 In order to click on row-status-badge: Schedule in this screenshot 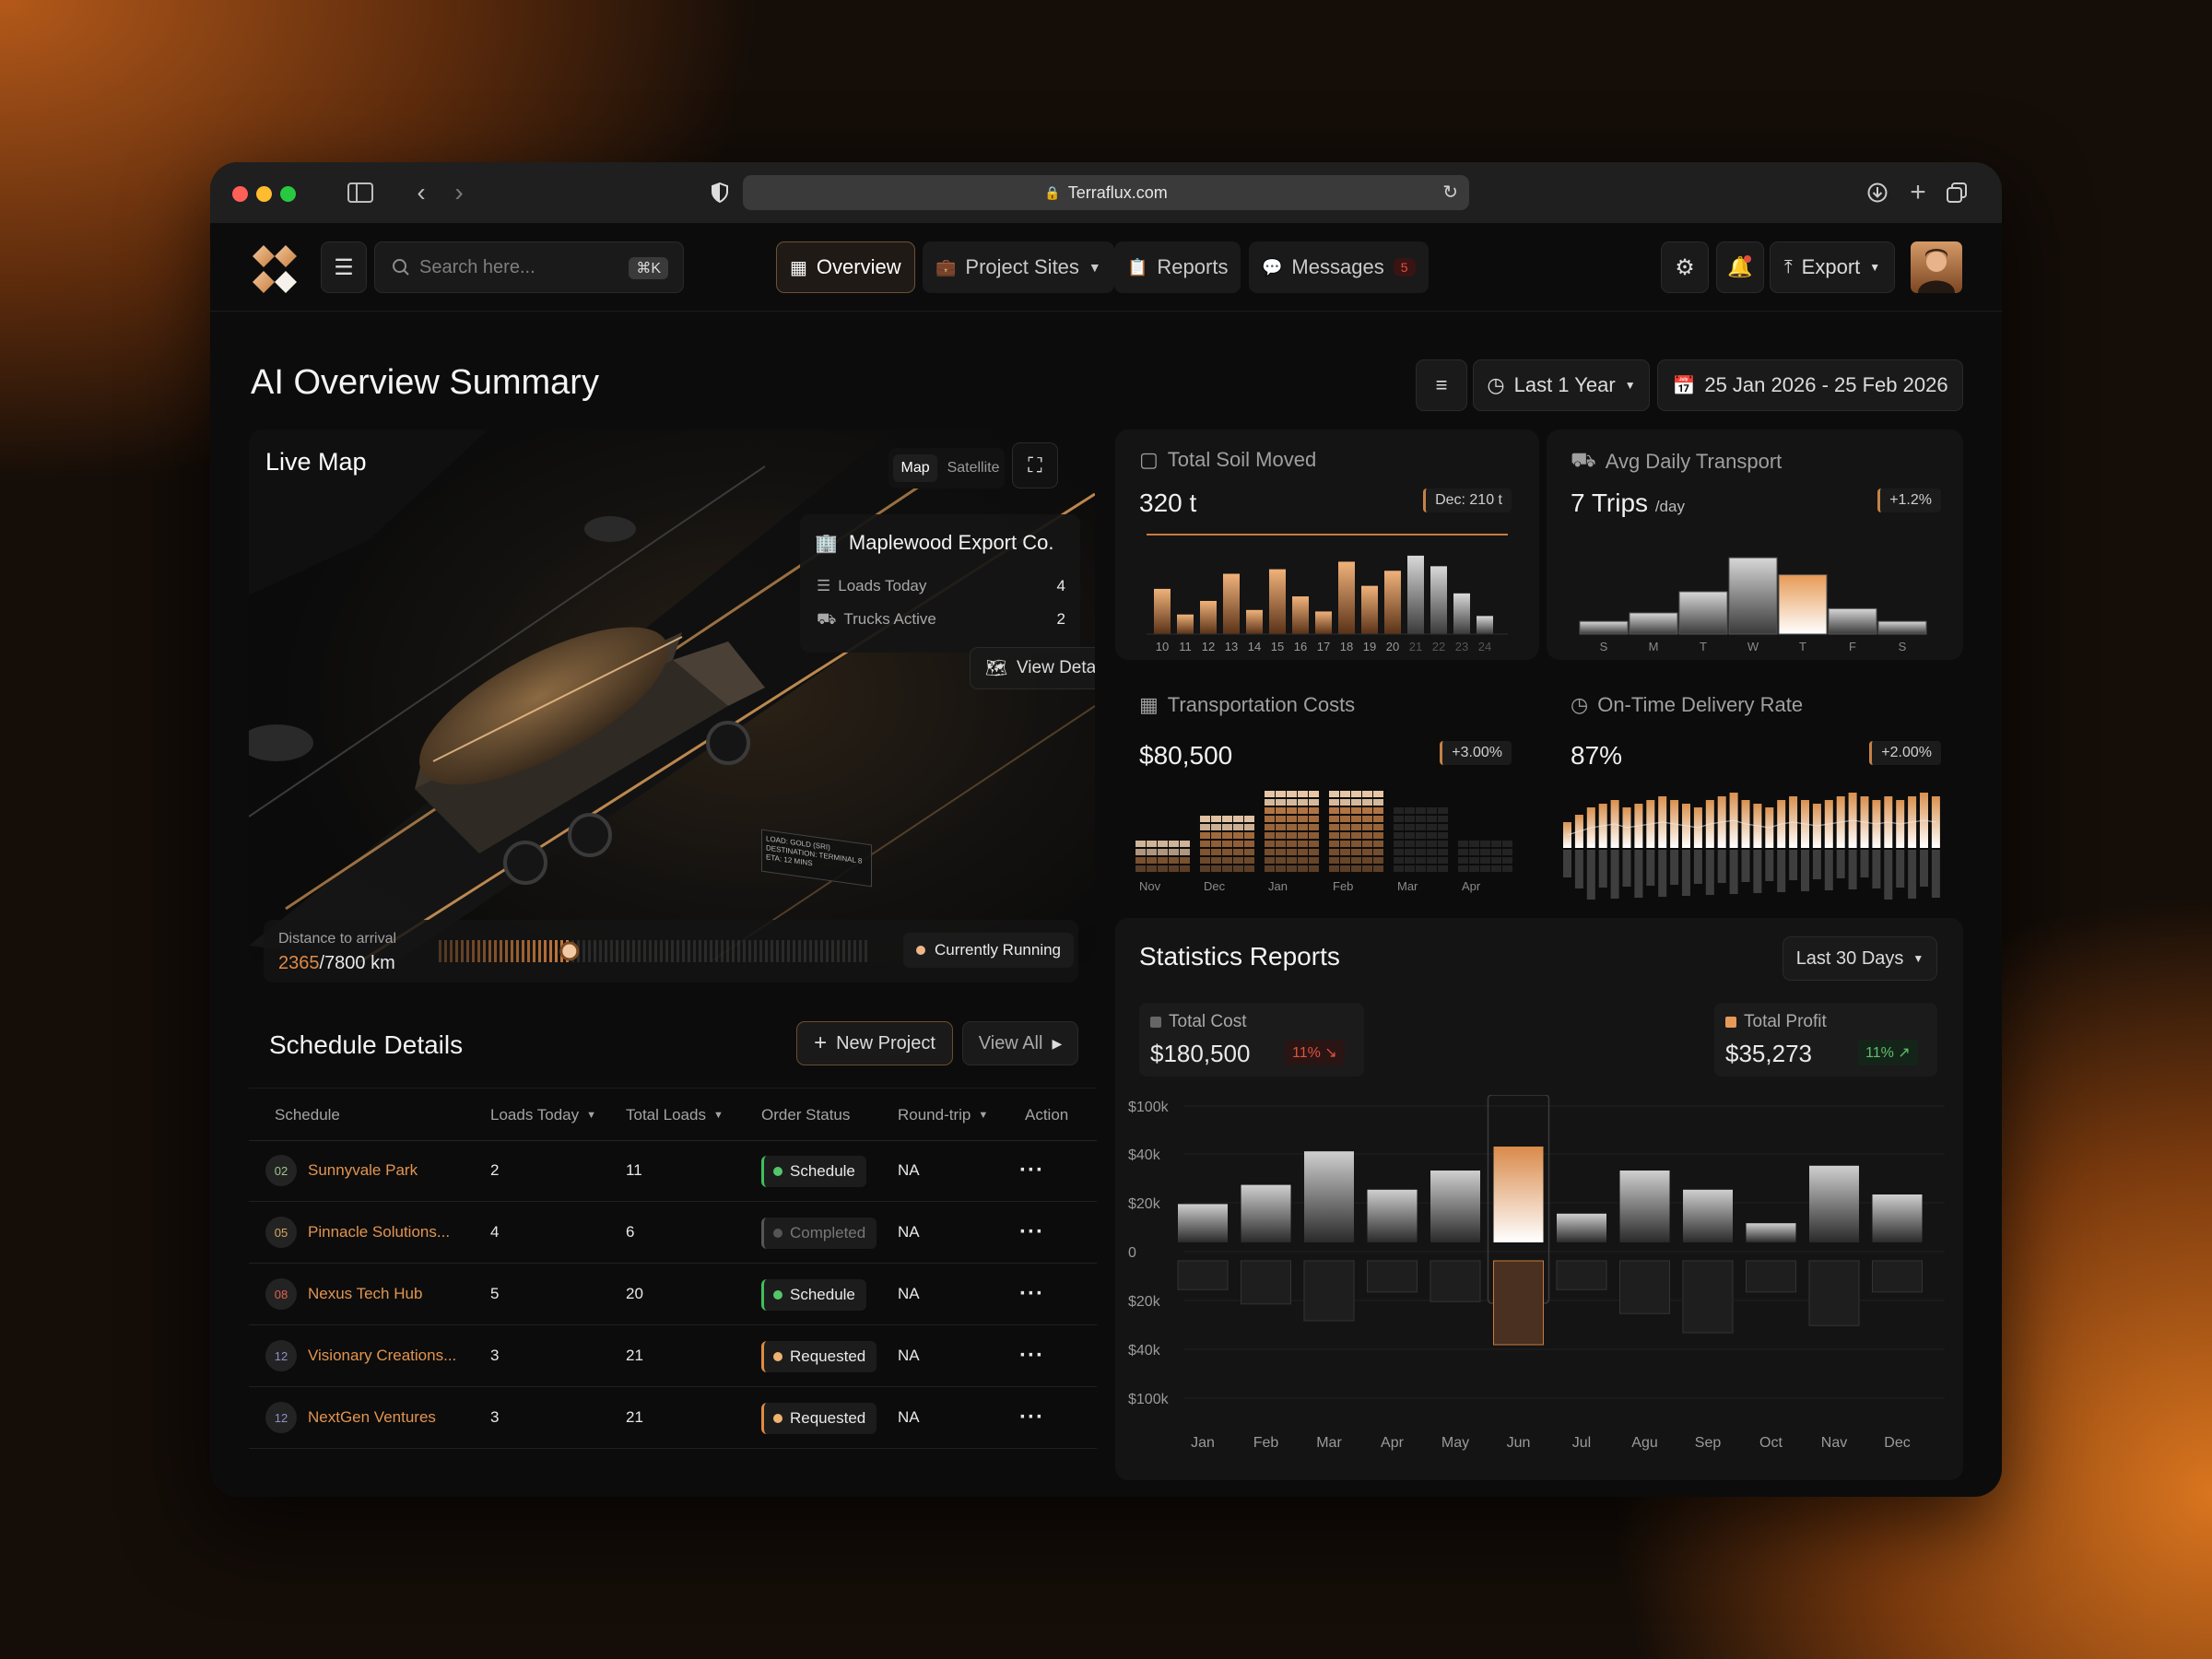, I will do `click(813, 1171)`.